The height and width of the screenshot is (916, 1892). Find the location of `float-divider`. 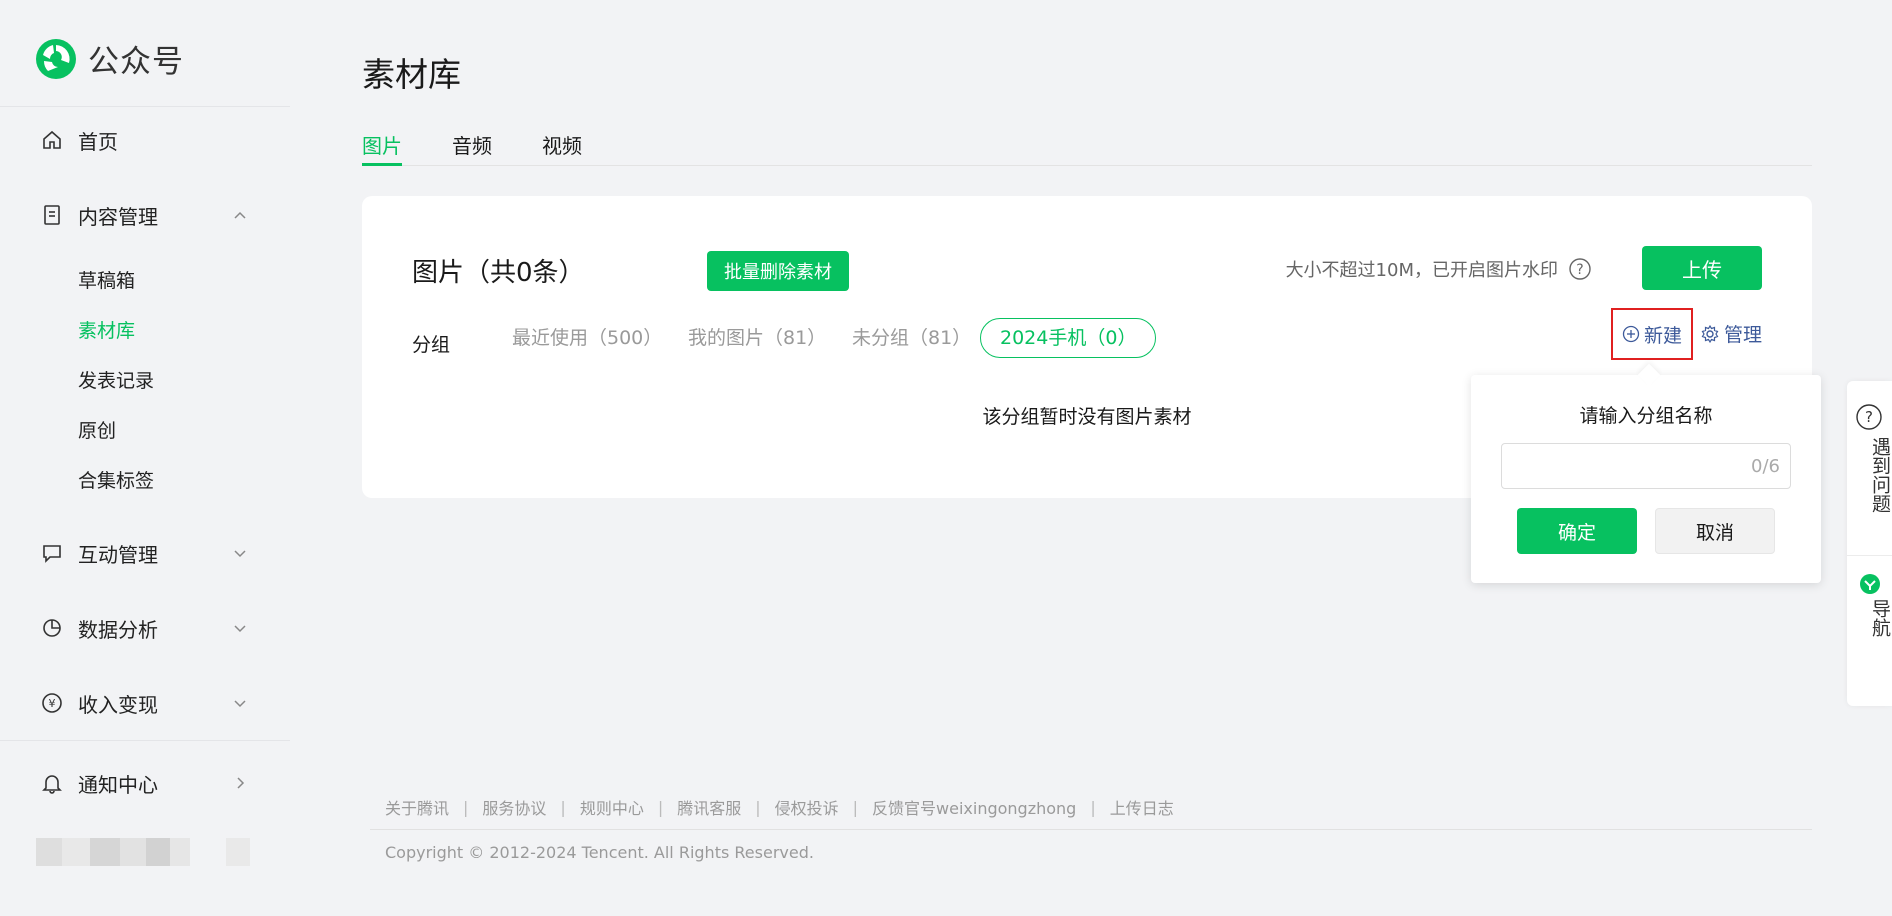

float-divider is located at coordinates (1869, 555).